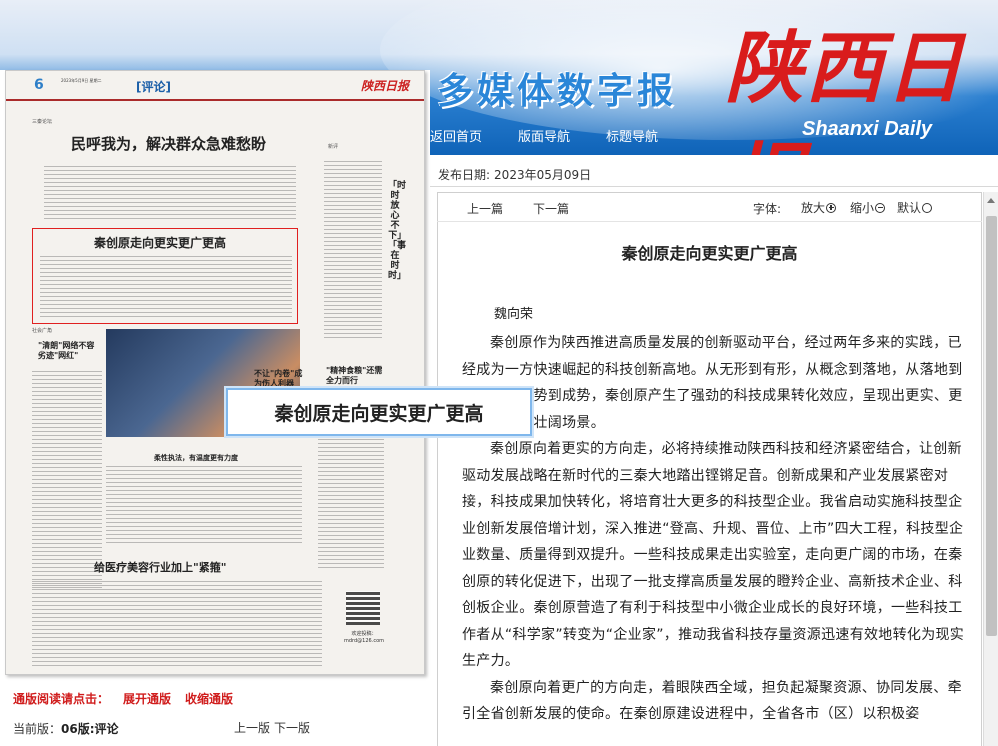 Image resolution: width=998 pixels, height=746 pixels. What do you see at coordinates (714, 186) in the screenshot?
I see `divider` at bounding box center [714, 186].